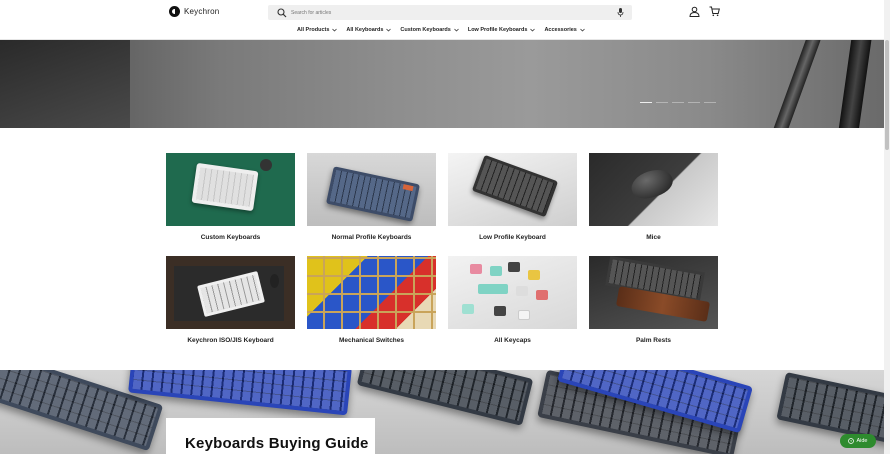  I want to click on category-card-mechanical-switches: Mechanical Switches, so click(371, 307).